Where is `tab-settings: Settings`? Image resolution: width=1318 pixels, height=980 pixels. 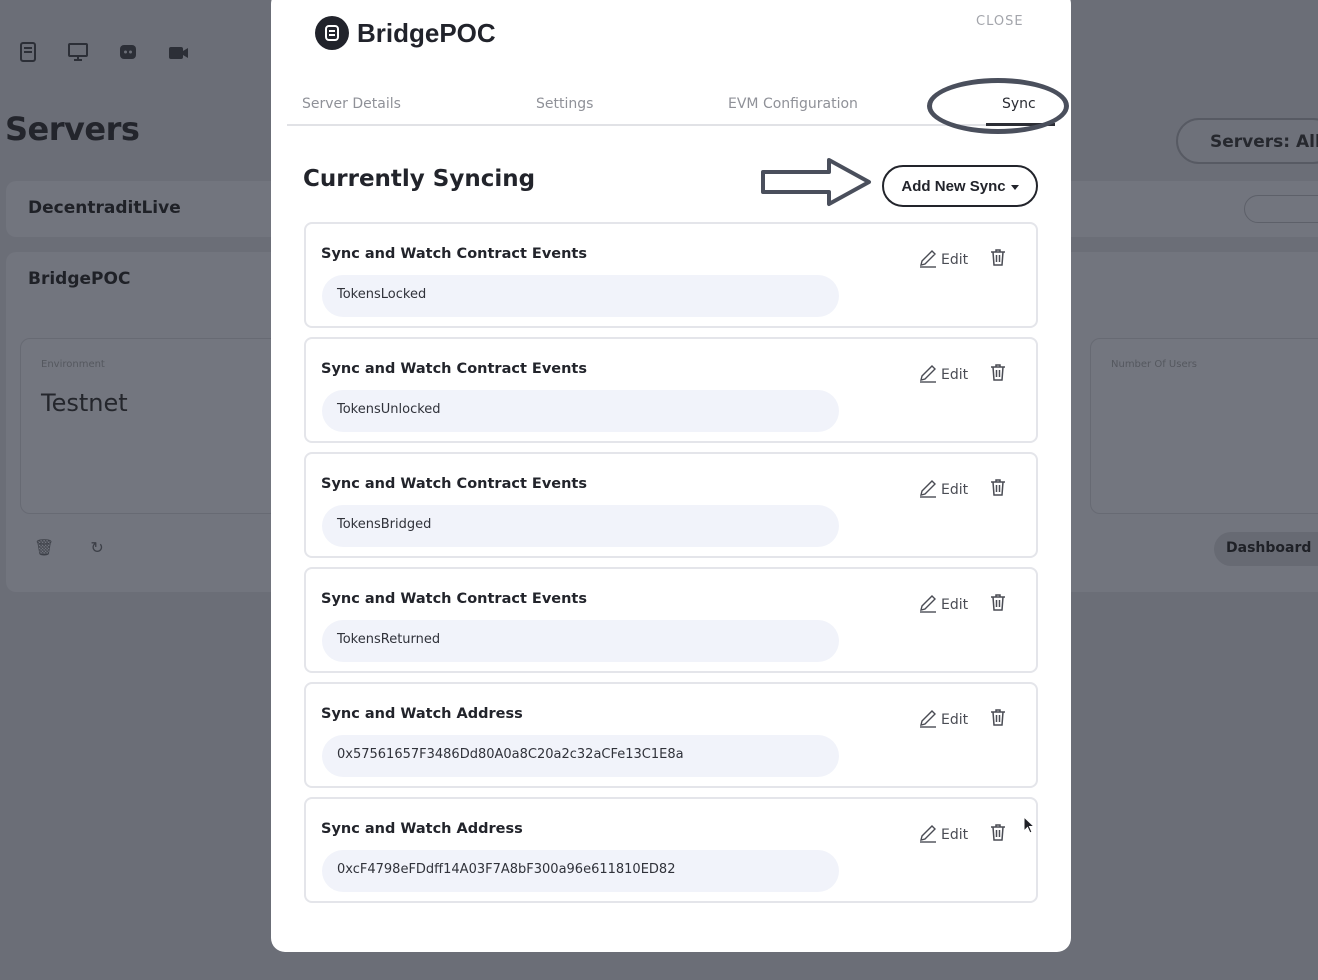
tab-settings: Settings is located at coordinates (564, 104).